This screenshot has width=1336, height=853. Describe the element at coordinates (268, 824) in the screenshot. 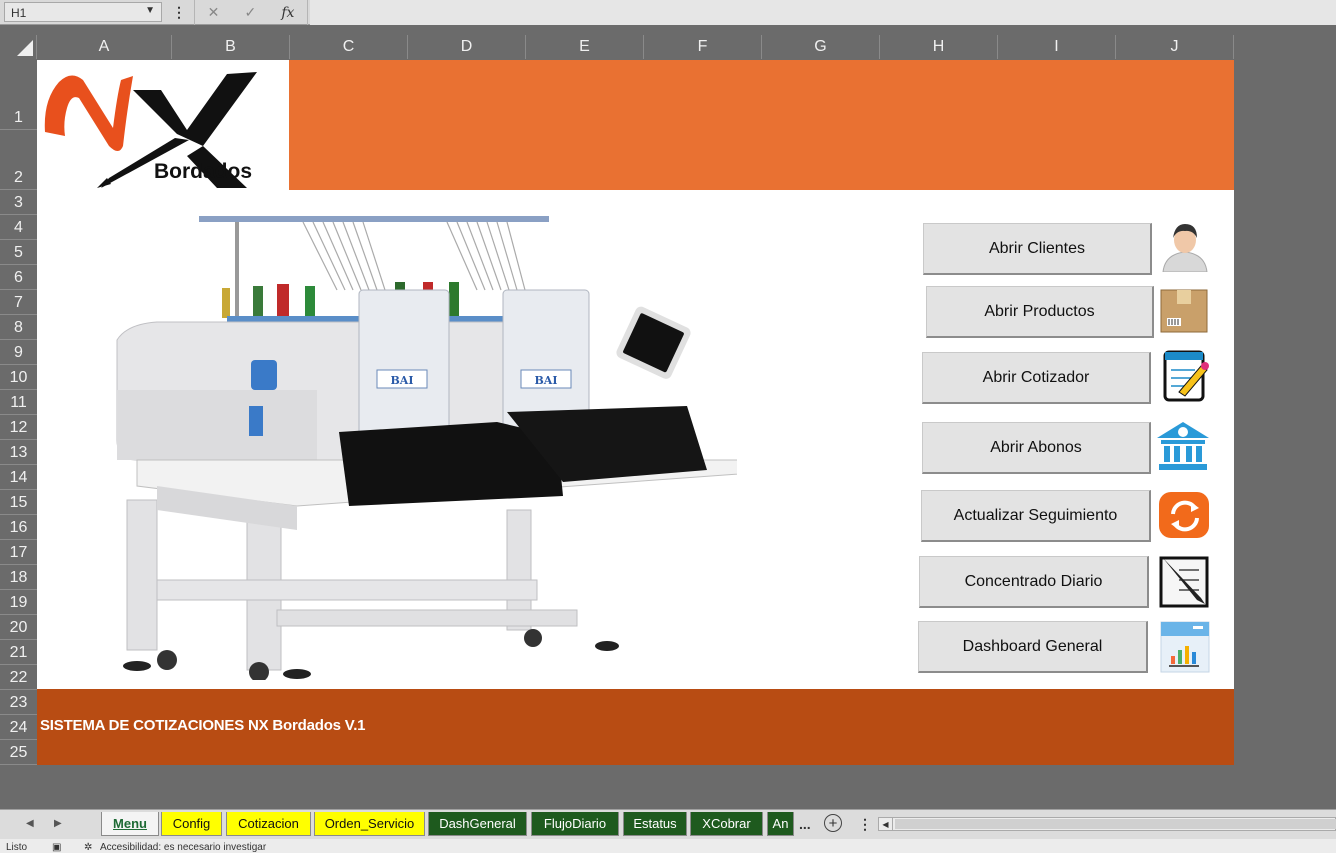

I see `tab-cotizacion: Cotizacion` at that location.